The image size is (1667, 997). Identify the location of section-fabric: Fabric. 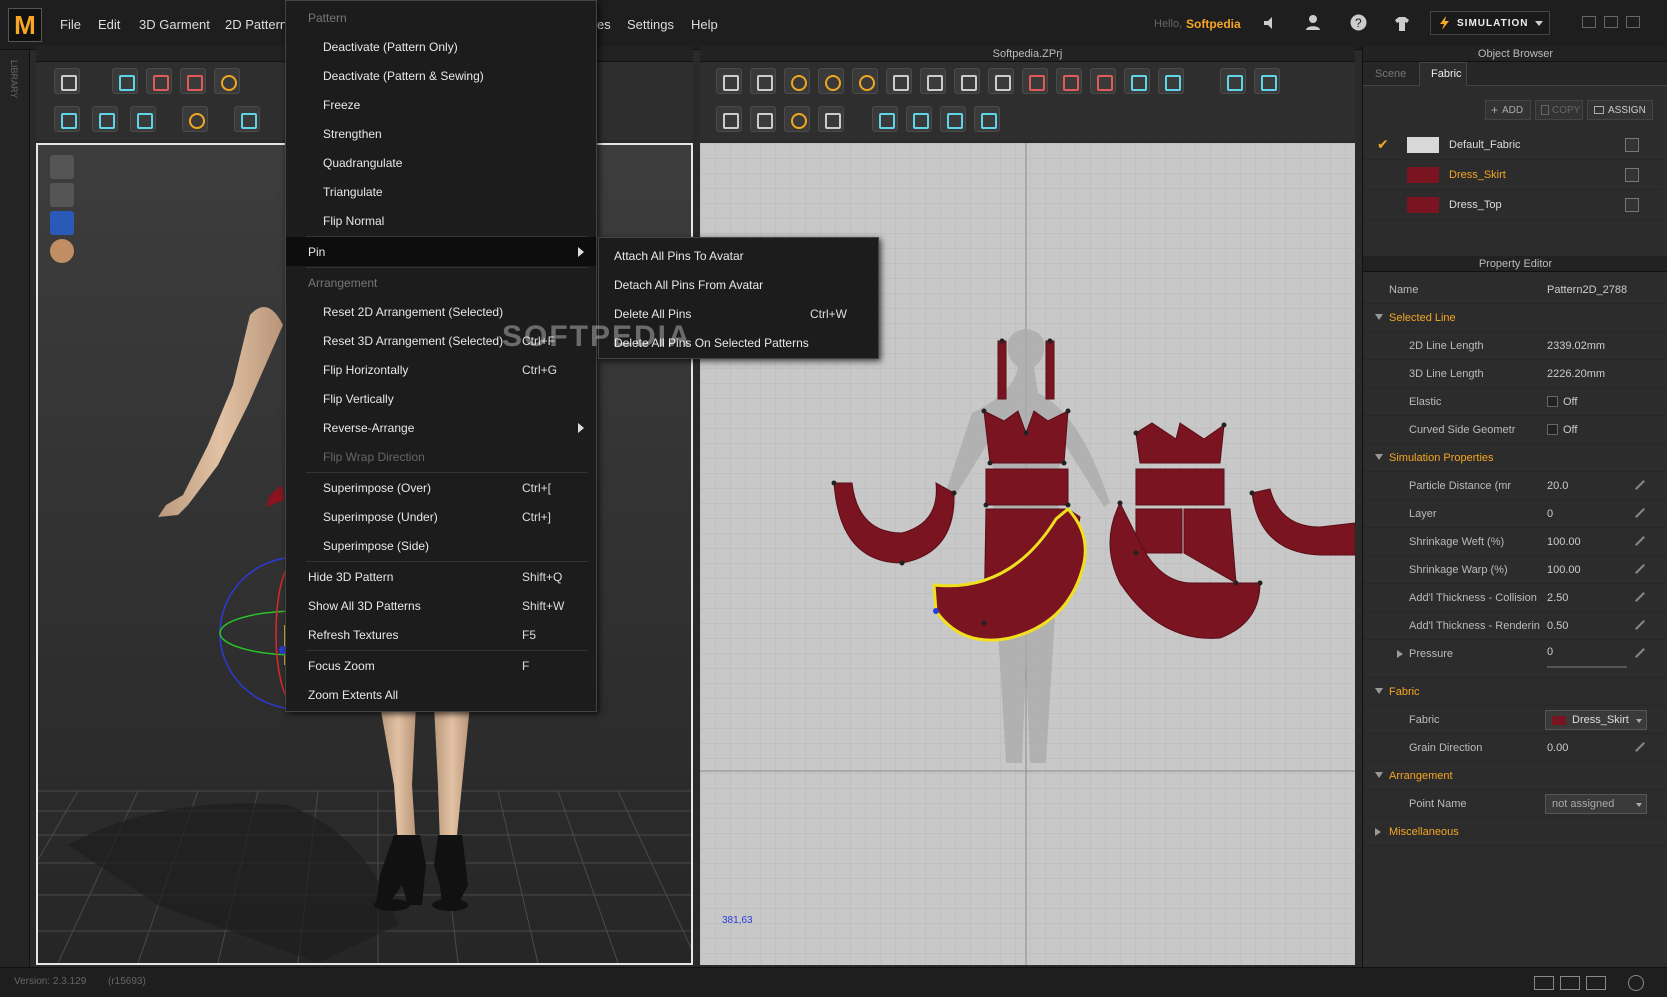
(1404, 692).